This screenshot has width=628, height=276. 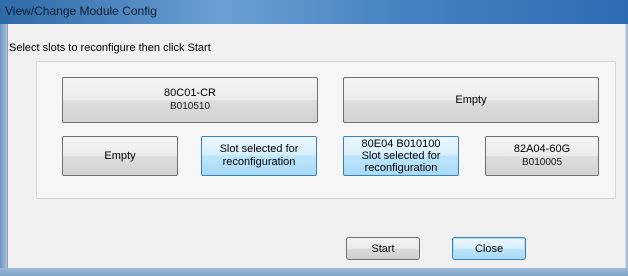 I want to click on slot-bottom-2-selected: Slot selected for reconfiguration, so click(x=259, y=156).